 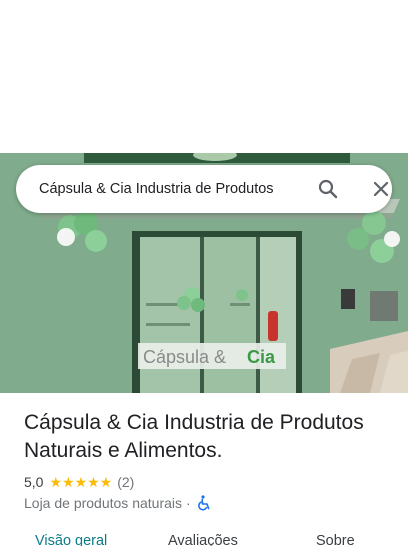 I want to click on rating-row: 5,0 ★★★★★ (2), so click(x=79, y=482).